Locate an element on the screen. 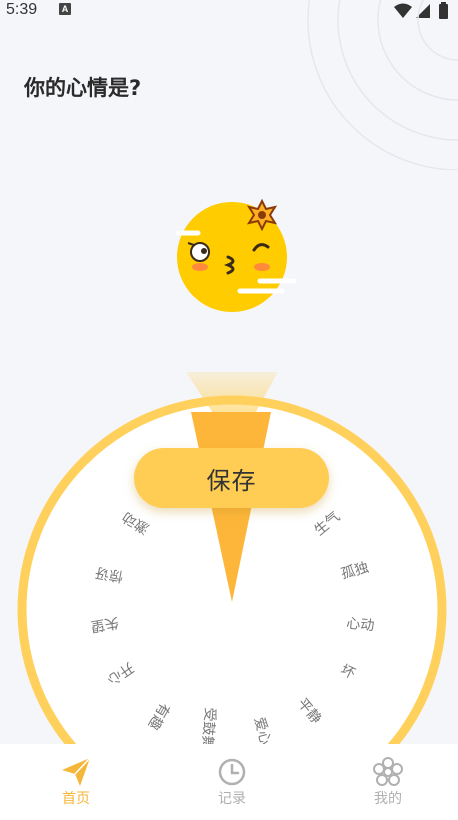  nav-item-records: 记录 is located at coordinates (232, 782).